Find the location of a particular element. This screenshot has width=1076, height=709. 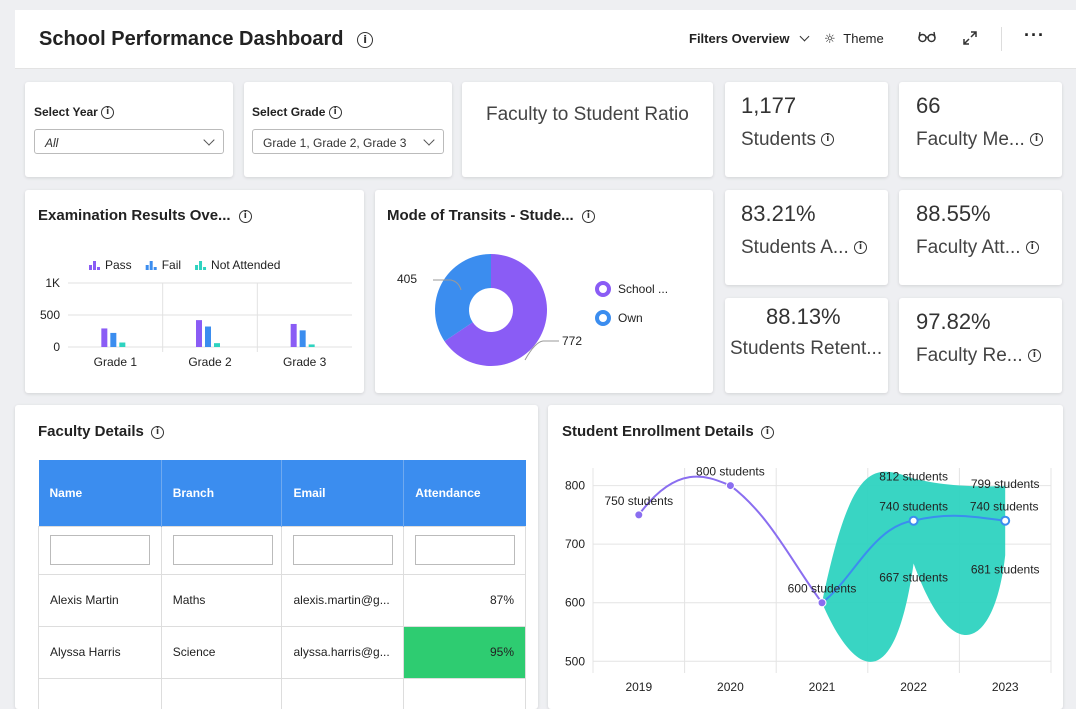

kpi-label: Faculty Att... i is located at coordinates (977, 248).